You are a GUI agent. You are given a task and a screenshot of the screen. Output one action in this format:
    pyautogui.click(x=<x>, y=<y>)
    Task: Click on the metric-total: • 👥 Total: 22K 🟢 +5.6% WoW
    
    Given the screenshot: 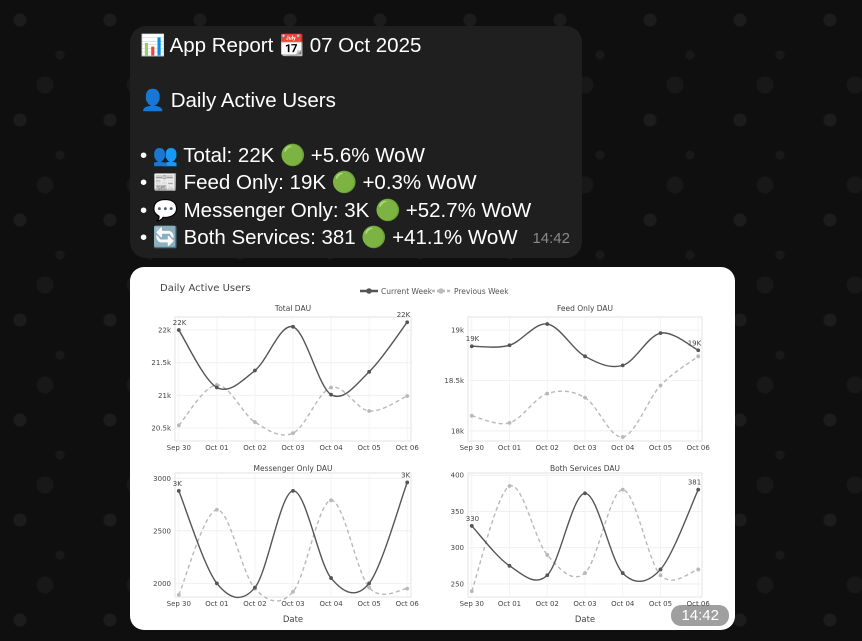 What is the action you would take?
    pyautogui.click(x=282, y=155)
    